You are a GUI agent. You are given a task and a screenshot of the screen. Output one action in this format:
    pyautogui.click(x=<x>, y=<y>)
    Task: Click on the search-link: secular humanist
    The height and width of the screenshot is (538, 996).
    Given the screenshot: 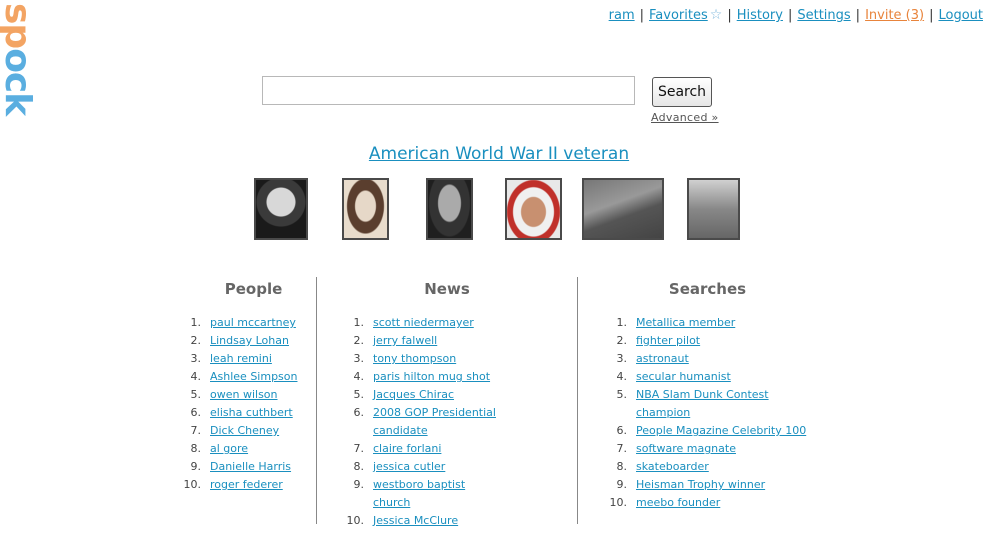 What is the action you would take?
    pyautogui.click(x=683, y=376)
    